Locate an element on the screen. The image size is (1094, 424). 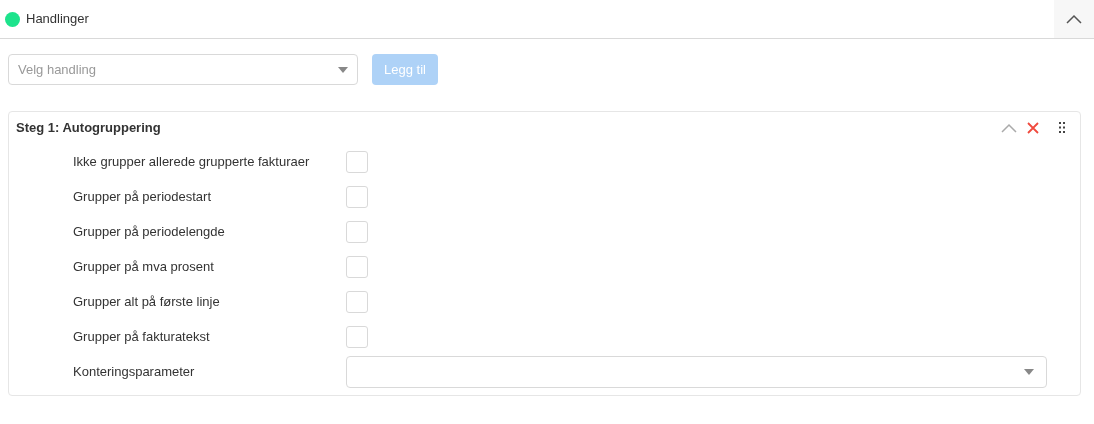
section-title: Handlinger is located at coordinates (57, 19).